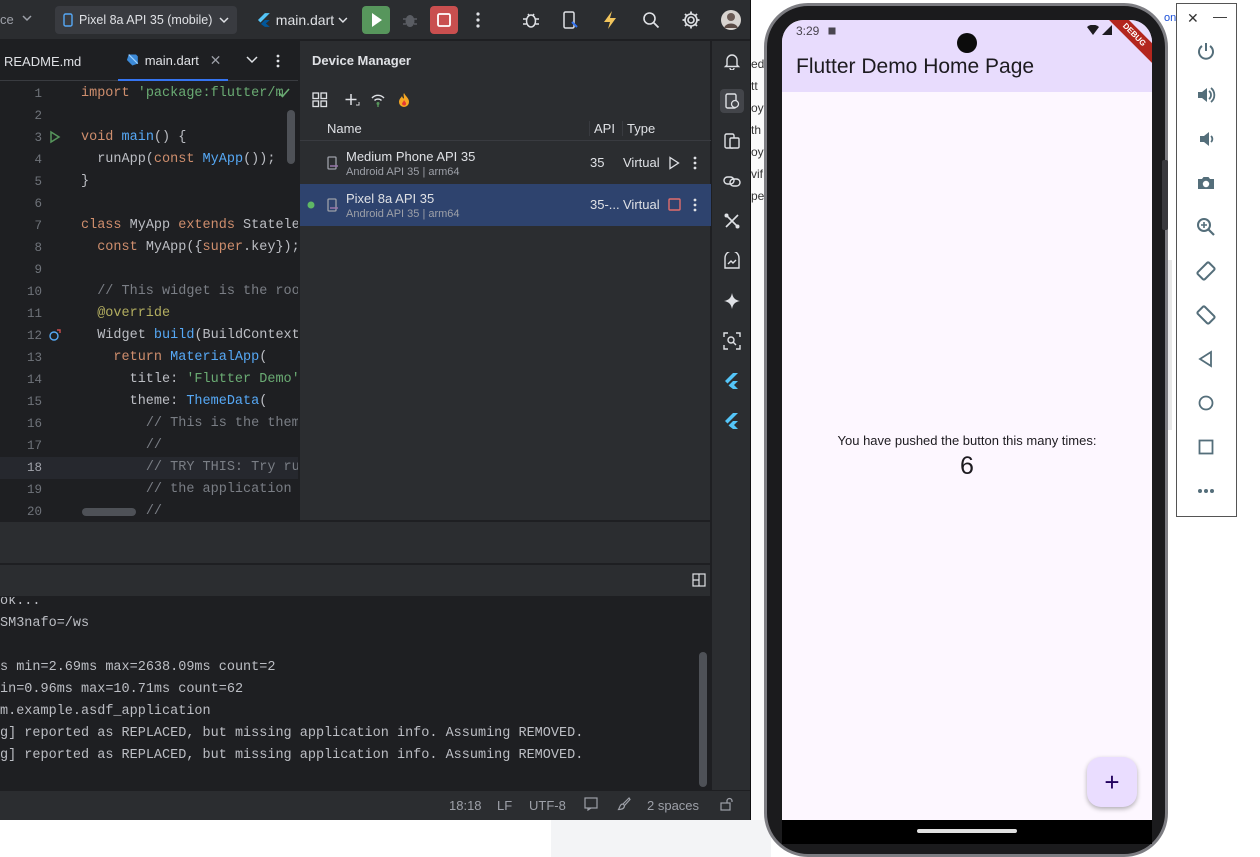 This screenshot has width=1260, height=857. I want to click on code-line: 17 //, so click(149, 446).